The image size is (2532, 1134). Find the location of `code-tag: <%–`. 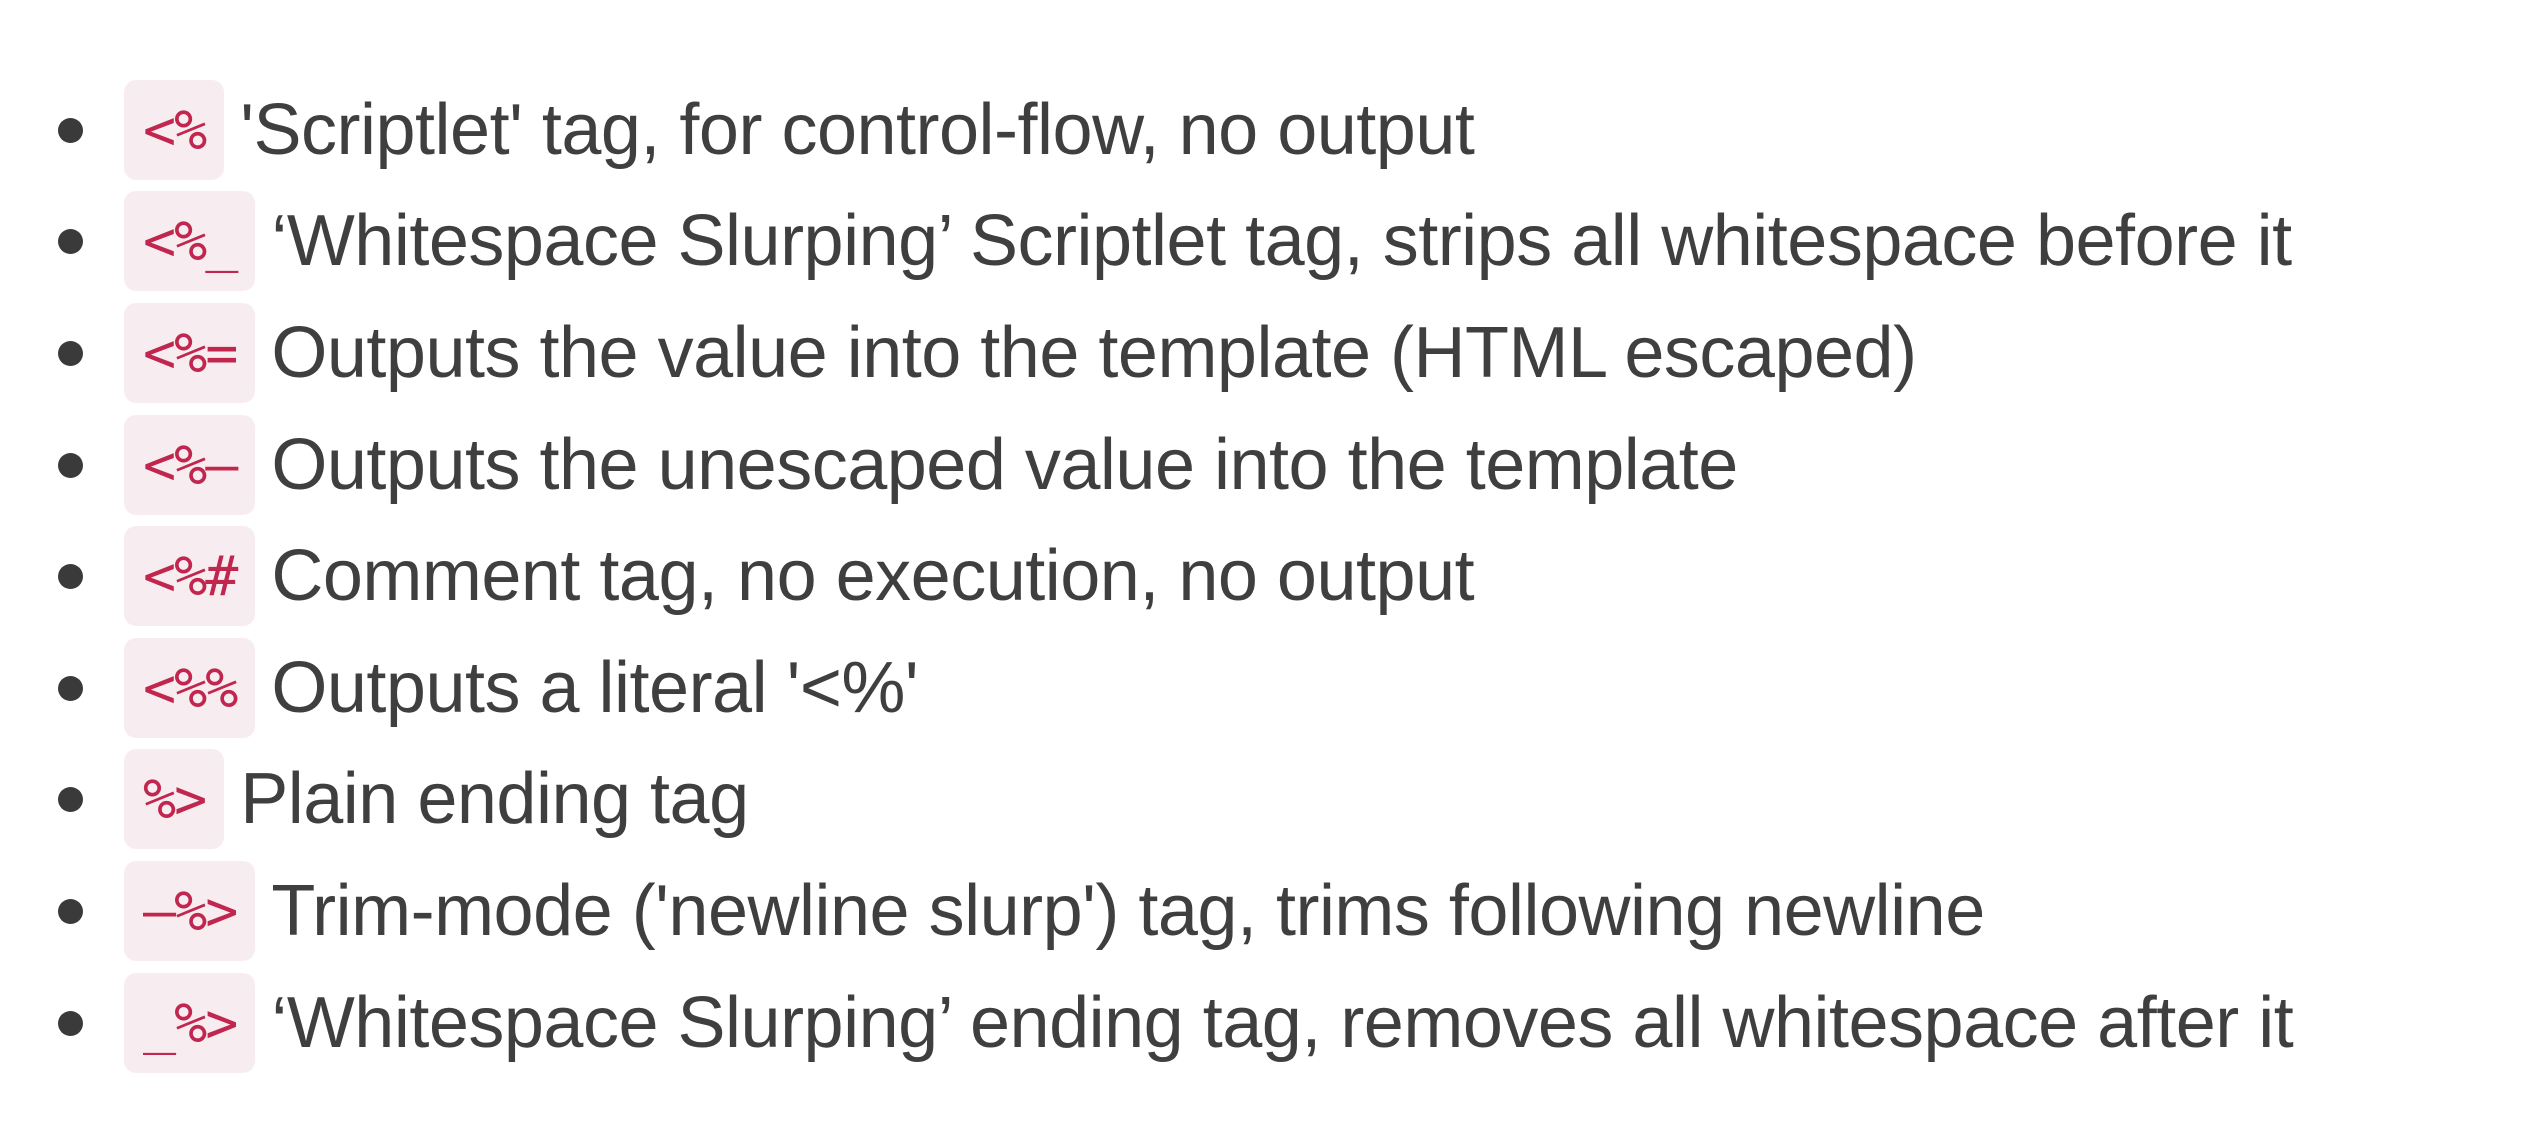

code-tag: <%– is located at coordinates (190, 464).